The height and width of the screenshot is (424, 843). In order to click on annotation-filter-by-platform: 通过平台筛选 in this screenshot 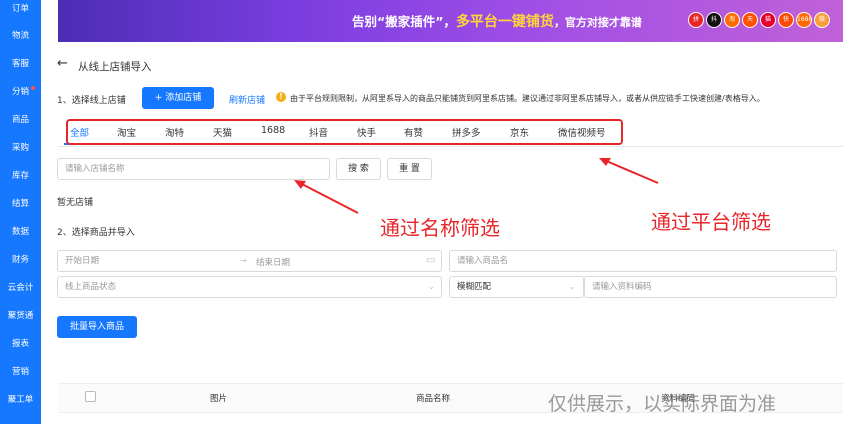, I will do `click(711, 222)`.